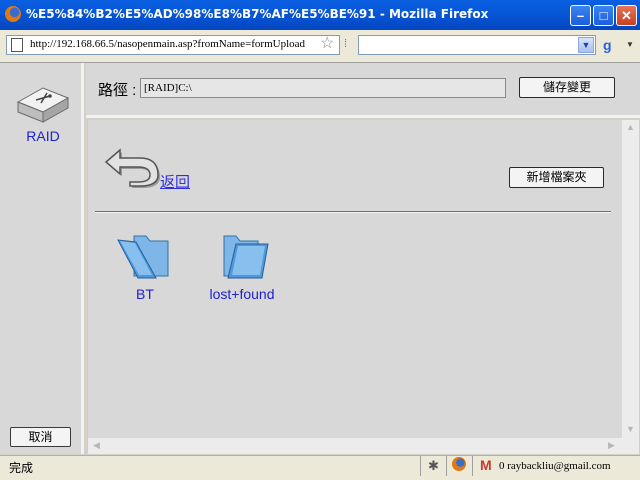 The image size is (640, 480). Describe the element at coordinates (433, 466) in the screenshot. I see `bug-icon: ✱` at that location.